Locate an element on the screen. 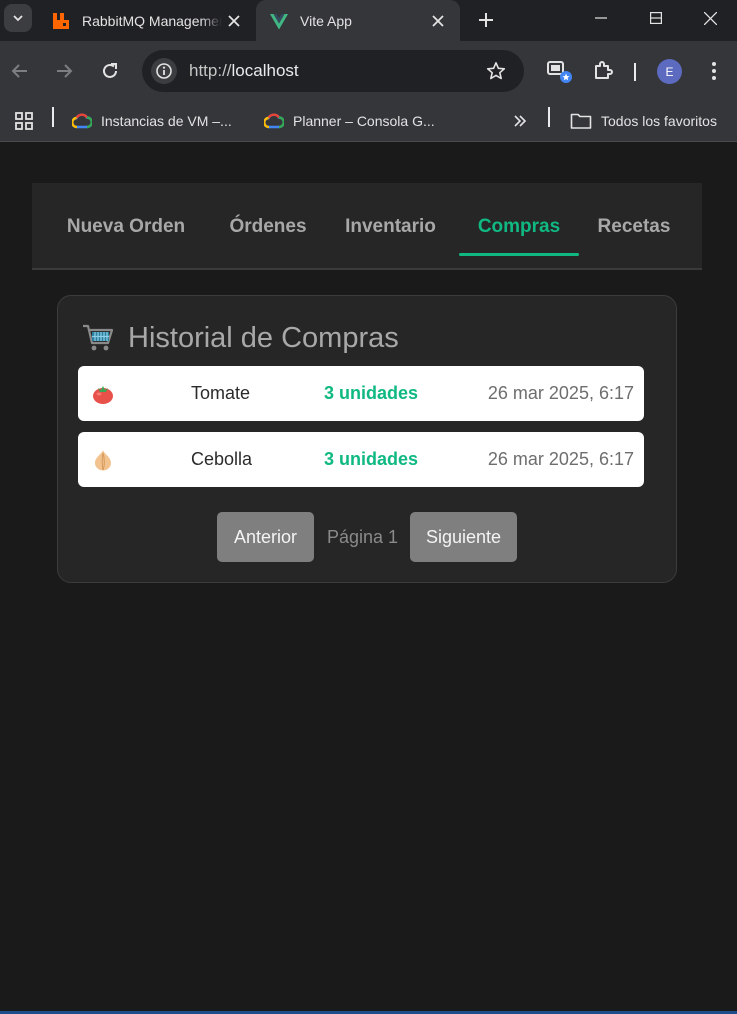  tab-groups-icon is located at coordinates (559, 71).